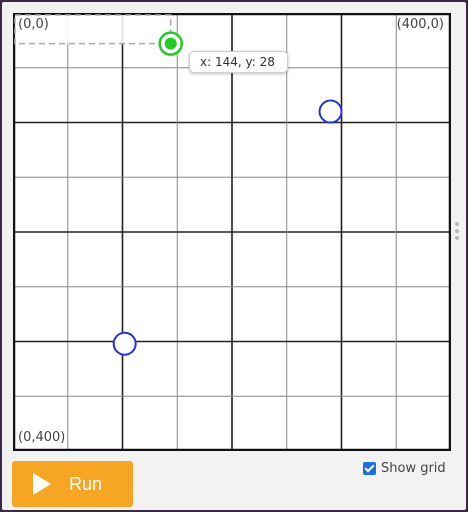 The width and height of the screenshot is (468, 512). I want to click on run-button: Run, so click(72, 484).